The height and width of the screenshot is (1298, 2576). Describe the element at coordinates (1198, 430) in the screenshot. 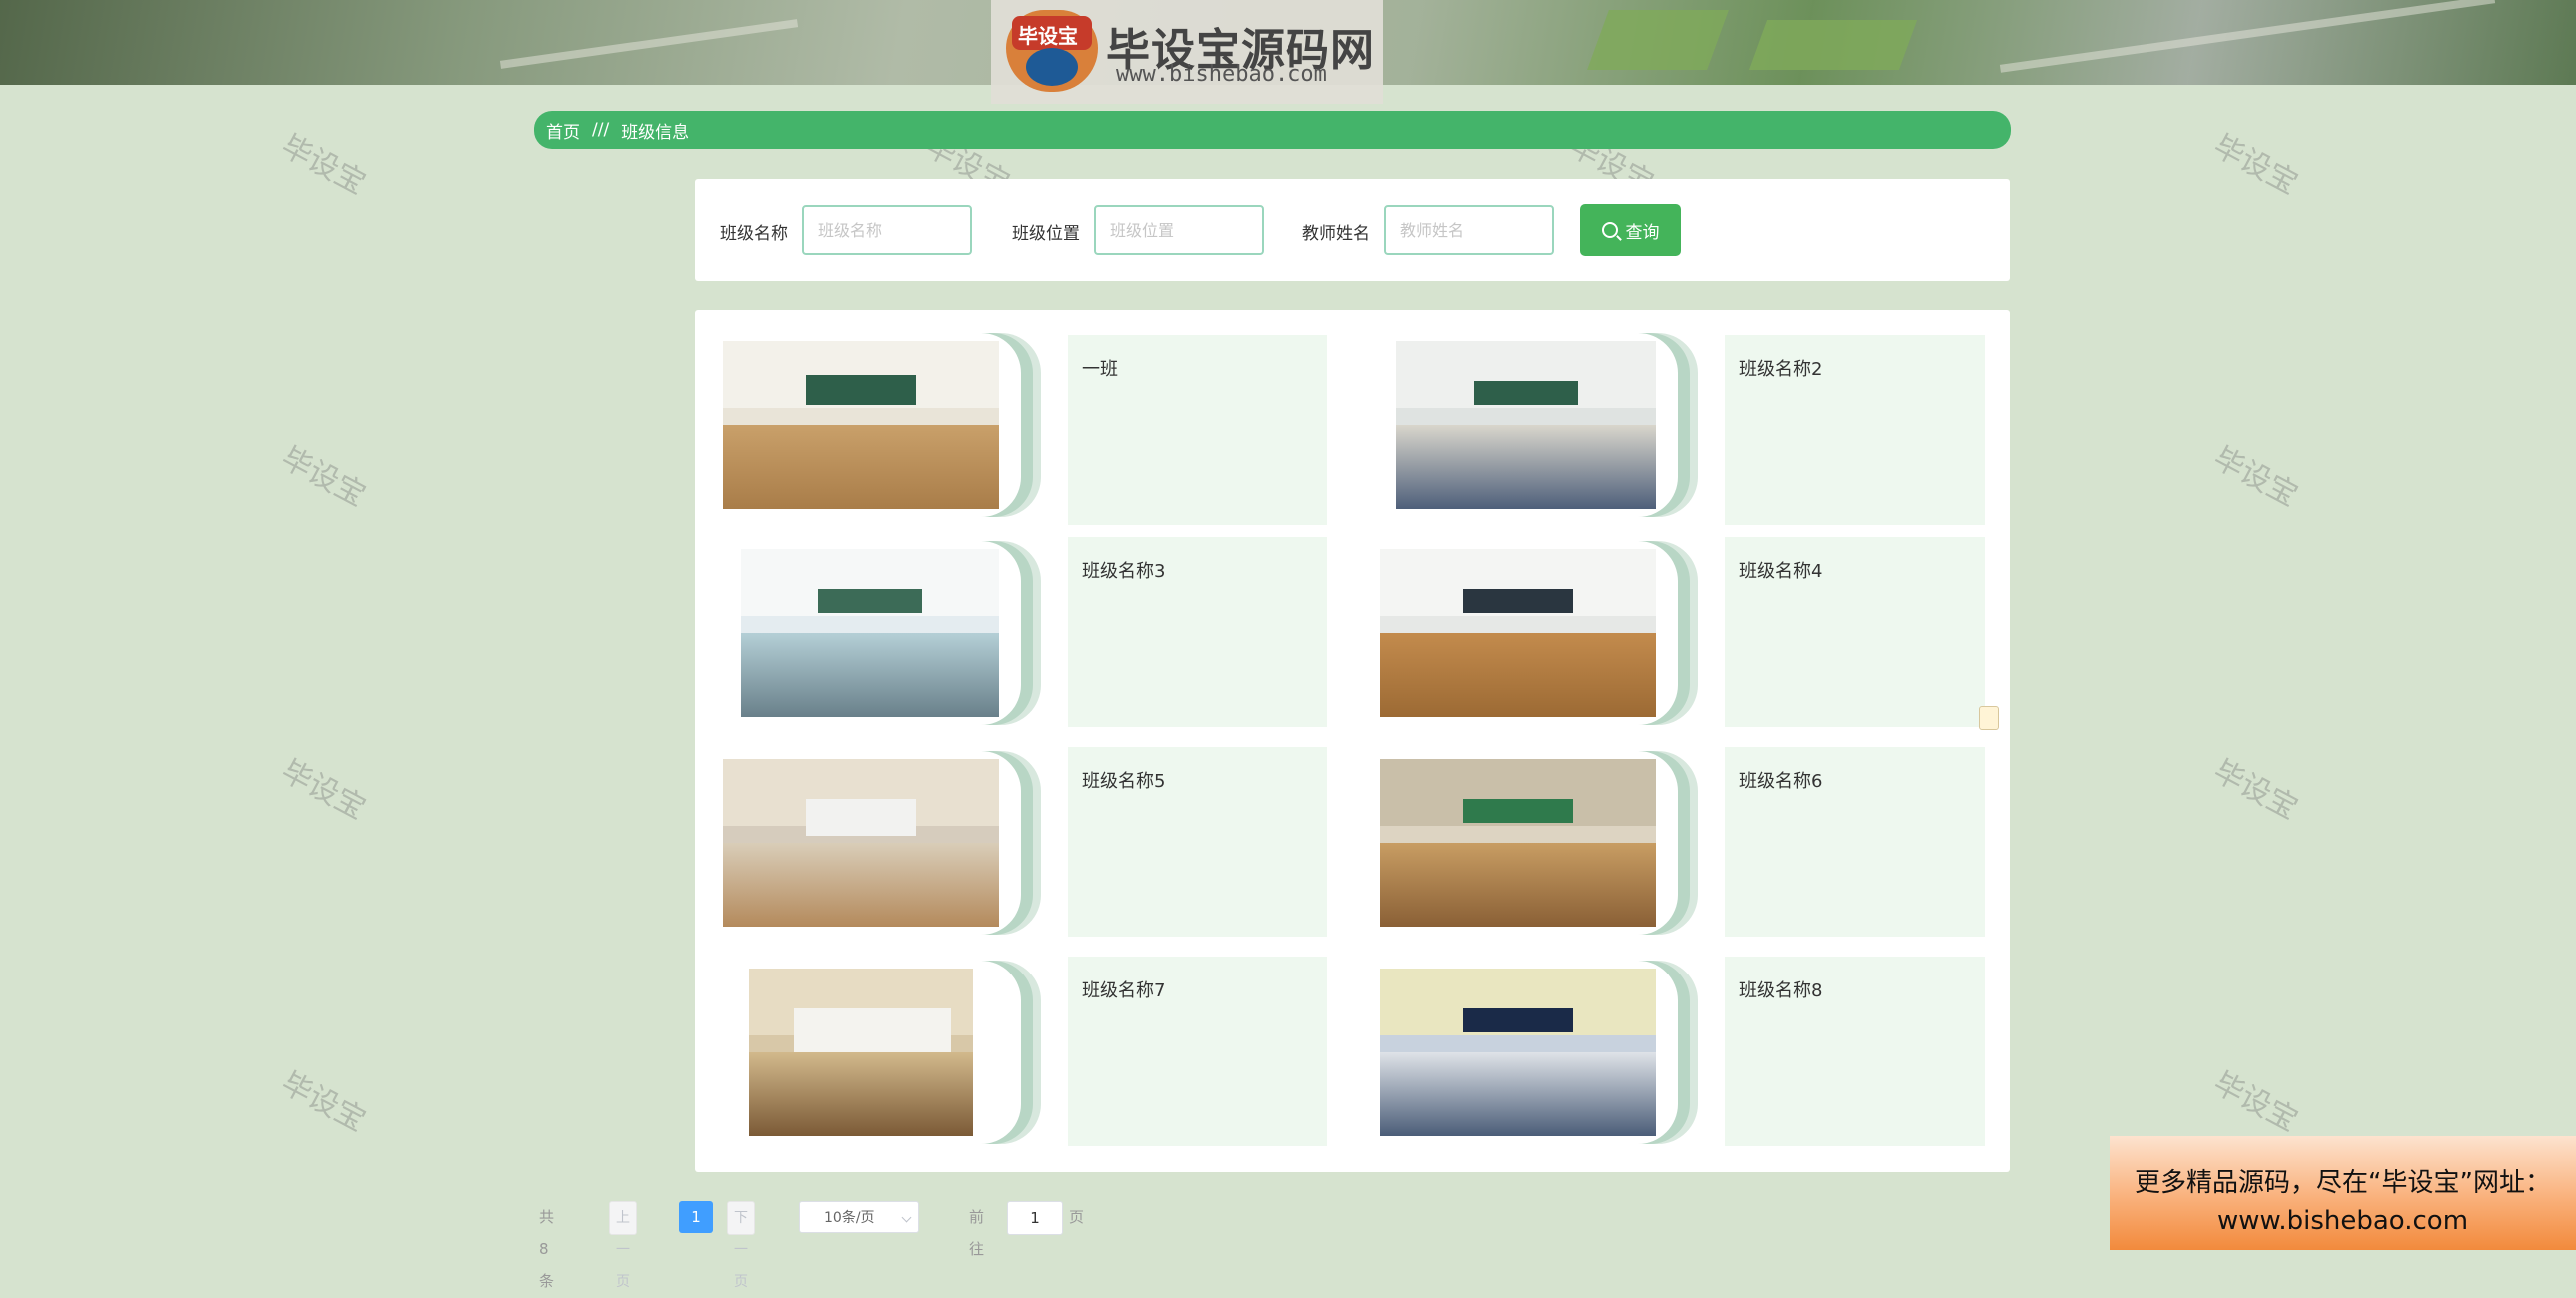

I see `class-name: 一班` at that location.